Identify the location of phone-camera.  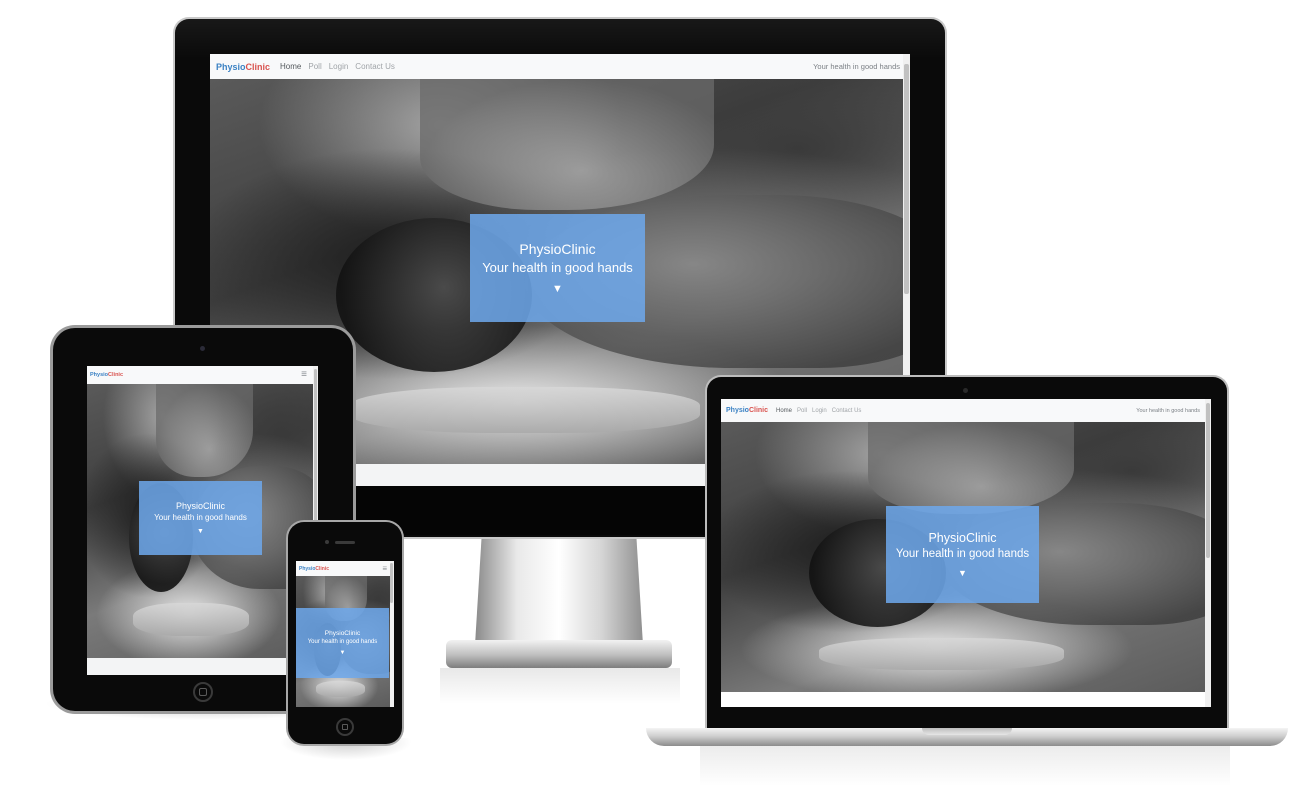
(327, 542).